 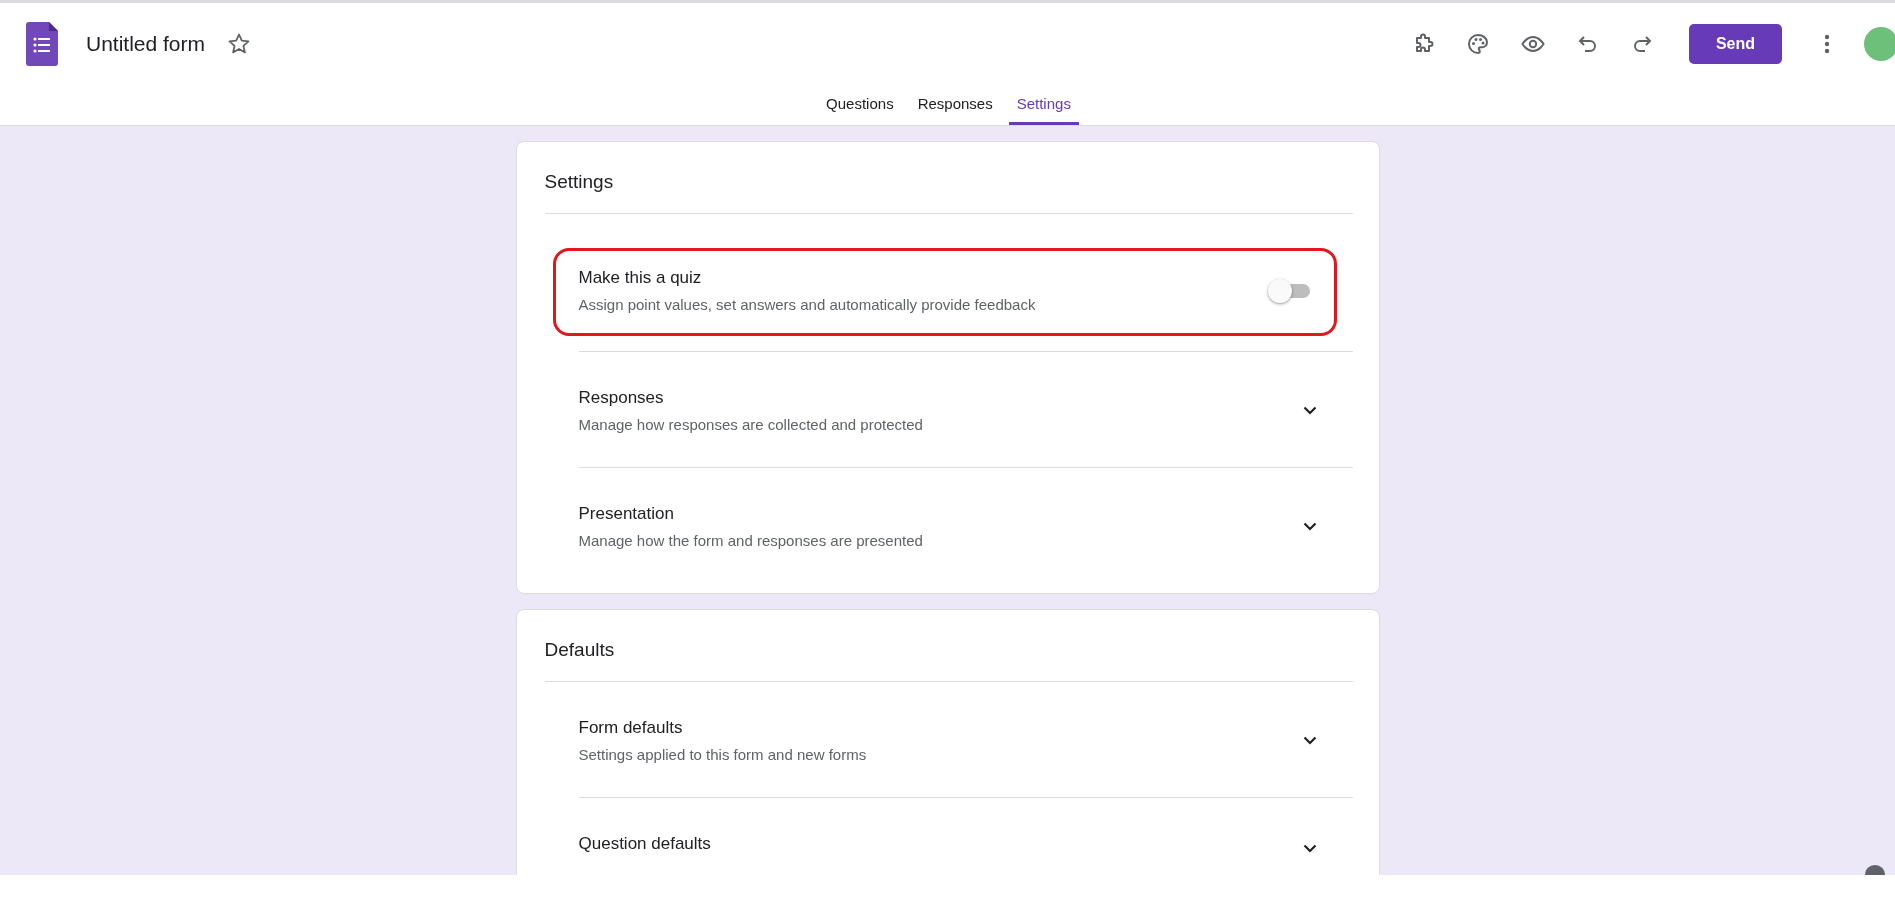 What do you see at coordinates (1288, 290) in the screenshot?
I see `toggle-switch` at bounding box center [1288, 290].